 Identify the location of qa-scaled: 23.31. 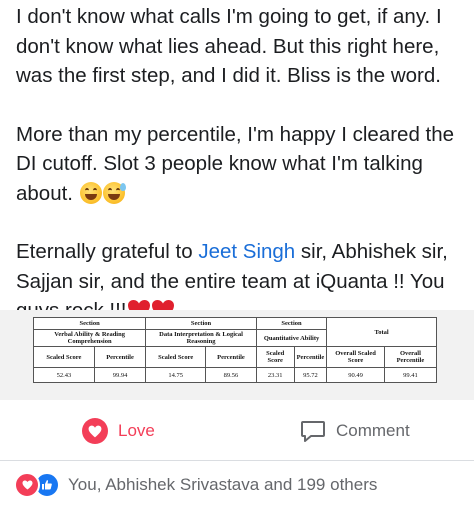
(275, 375).